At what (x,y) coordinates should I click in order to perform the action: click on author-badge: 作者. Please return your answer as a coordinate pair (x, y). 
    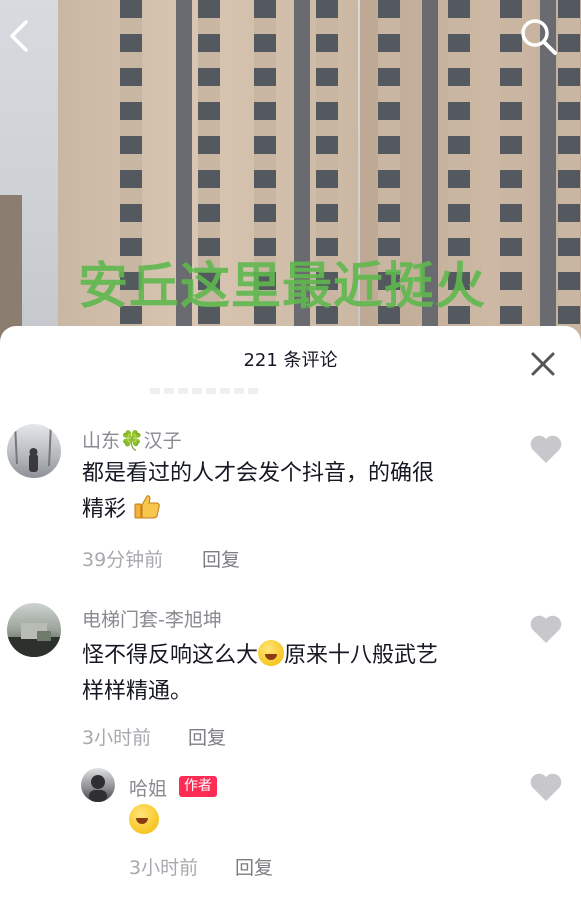
    Looking at the image, I should click on (198, 786).